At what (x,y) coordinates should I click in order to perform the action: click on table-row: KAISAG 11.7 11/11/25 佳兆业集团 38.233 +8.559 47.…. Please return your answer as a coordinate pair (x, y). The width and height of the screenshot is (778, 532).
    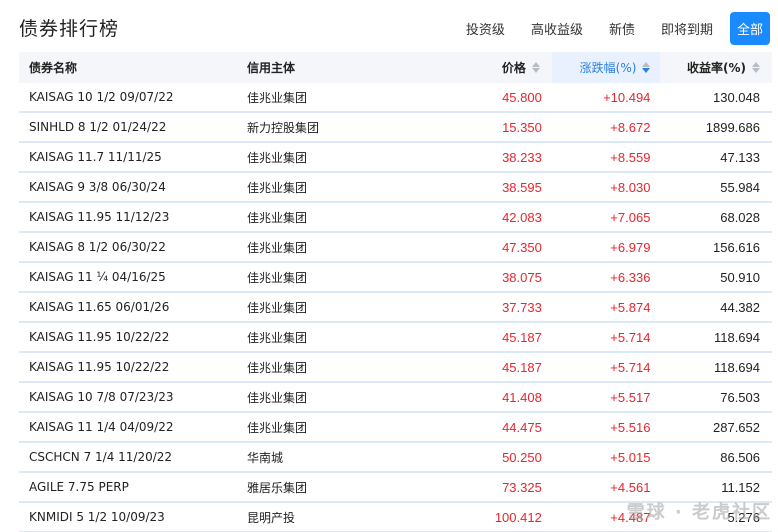
    Looking at the image, I should click on (395, 158).